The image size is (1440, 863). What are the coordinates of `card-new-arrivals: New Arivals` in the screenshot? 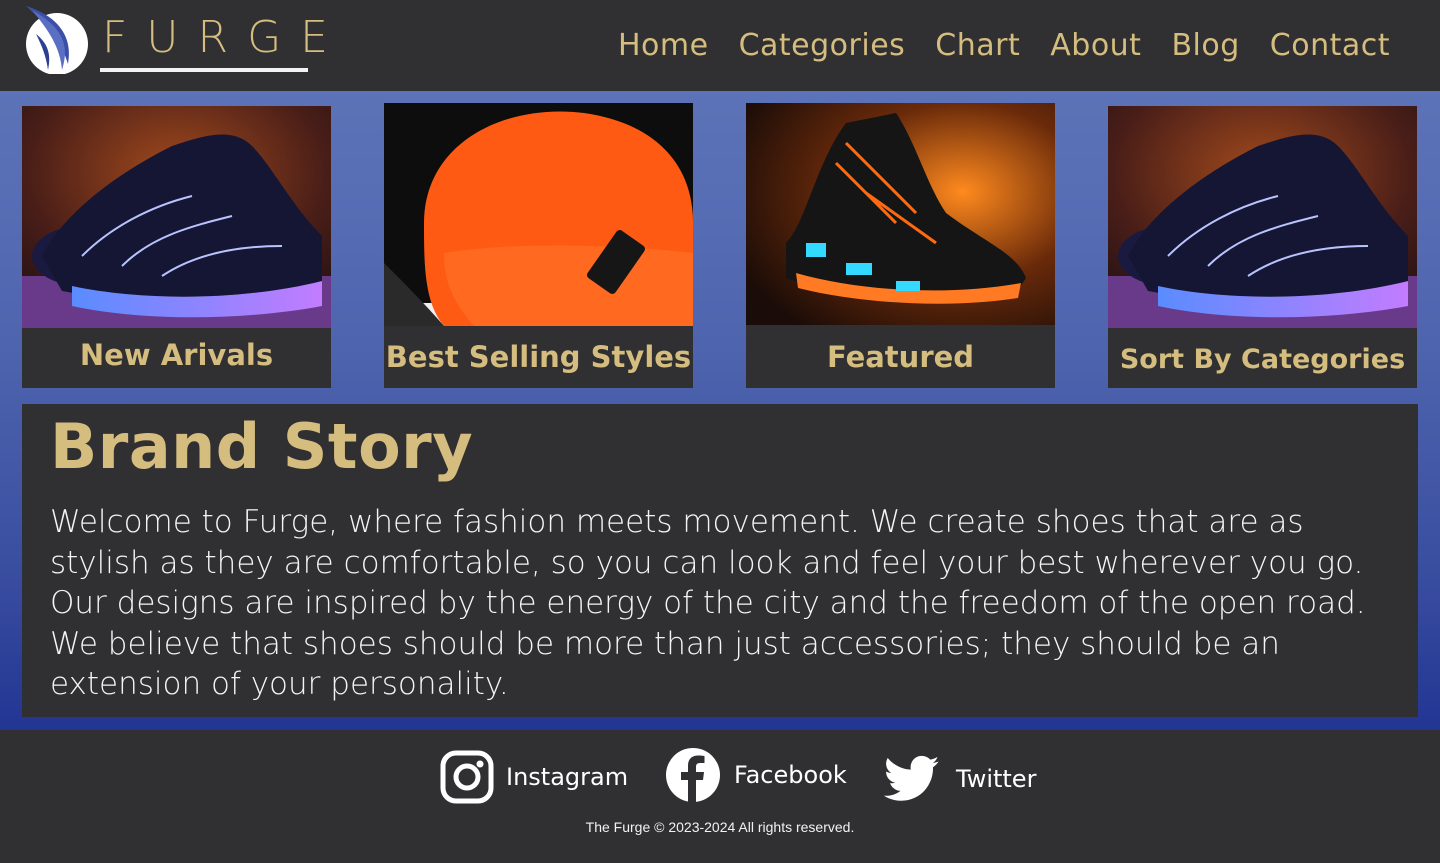 It's located at (176, 247).